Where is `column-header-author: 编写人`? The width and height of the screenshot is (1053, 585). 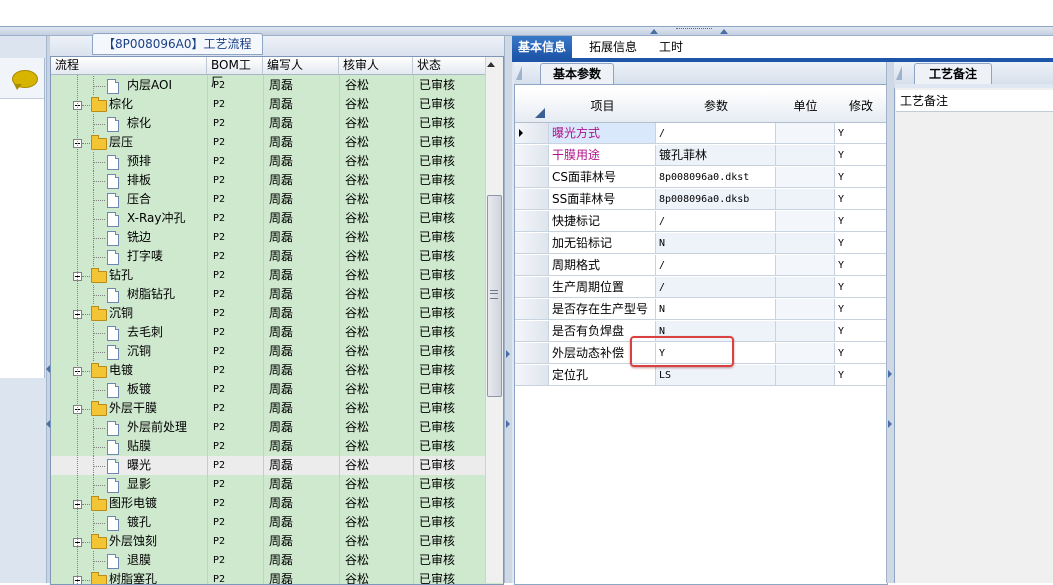
column-header-author: 编写人 is located at coordinates (301, 65).